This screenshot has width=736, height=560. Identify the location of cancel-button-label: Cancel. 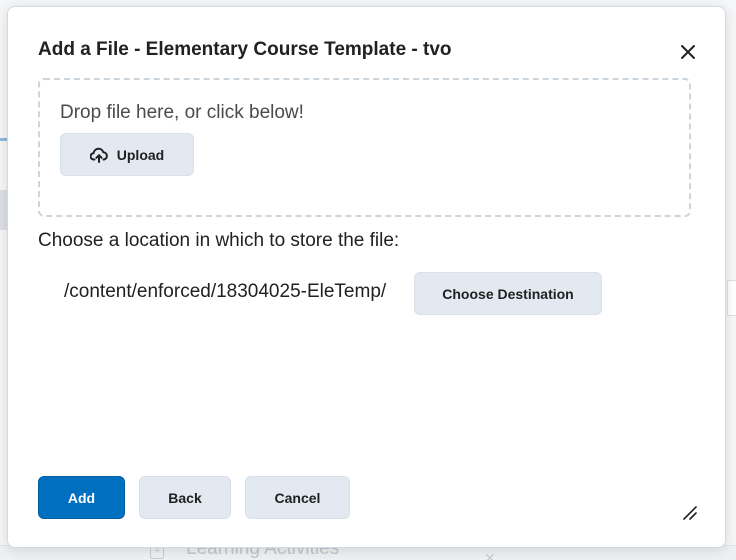
(297, 497).